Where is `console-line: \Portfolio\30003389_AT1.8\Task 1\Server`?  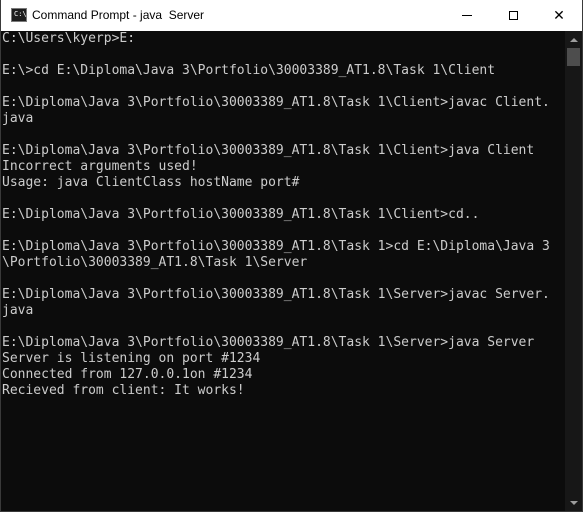
console-line: \Portfolio\30003389_AT1.8\Task 1\Server is located at coordinates (155, 262).